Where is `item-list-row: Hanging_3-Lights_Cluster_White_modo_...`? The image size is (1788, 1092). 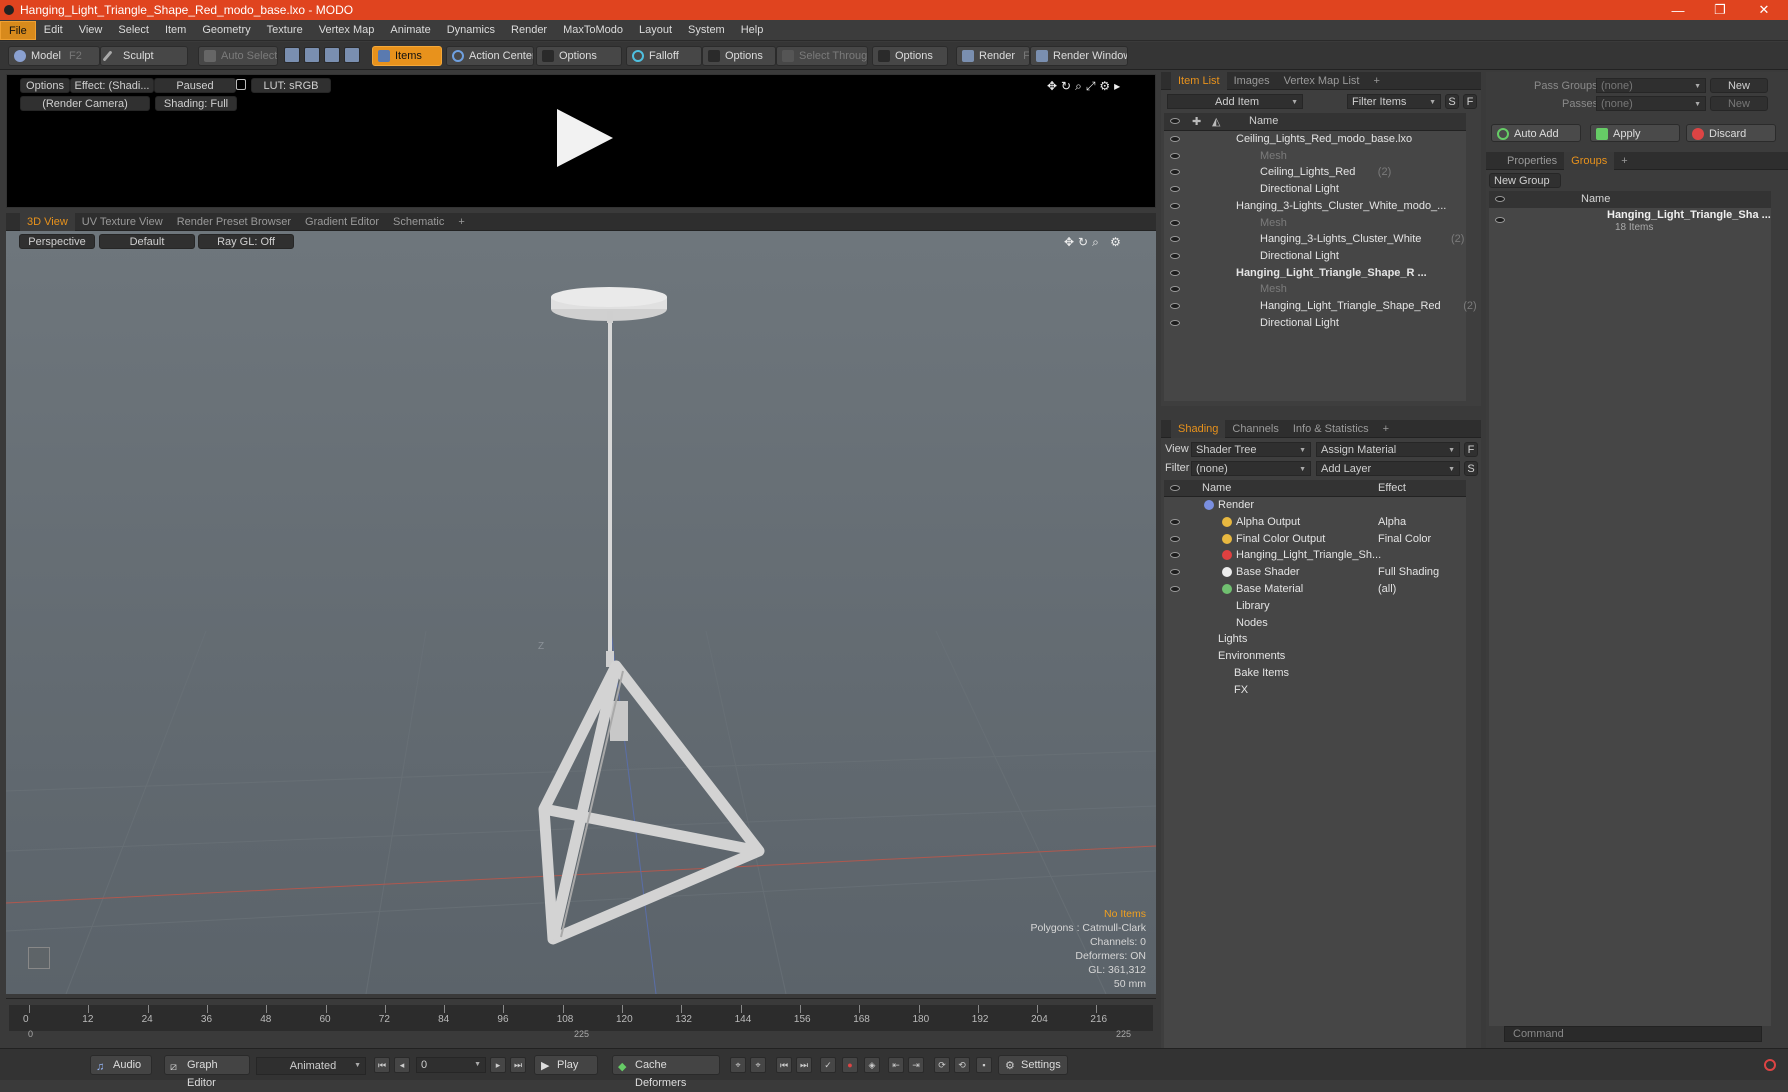 item-list-row: Hanging_3-Lights_Cluster_White_modo_... is located at coordinates (1315, 206).